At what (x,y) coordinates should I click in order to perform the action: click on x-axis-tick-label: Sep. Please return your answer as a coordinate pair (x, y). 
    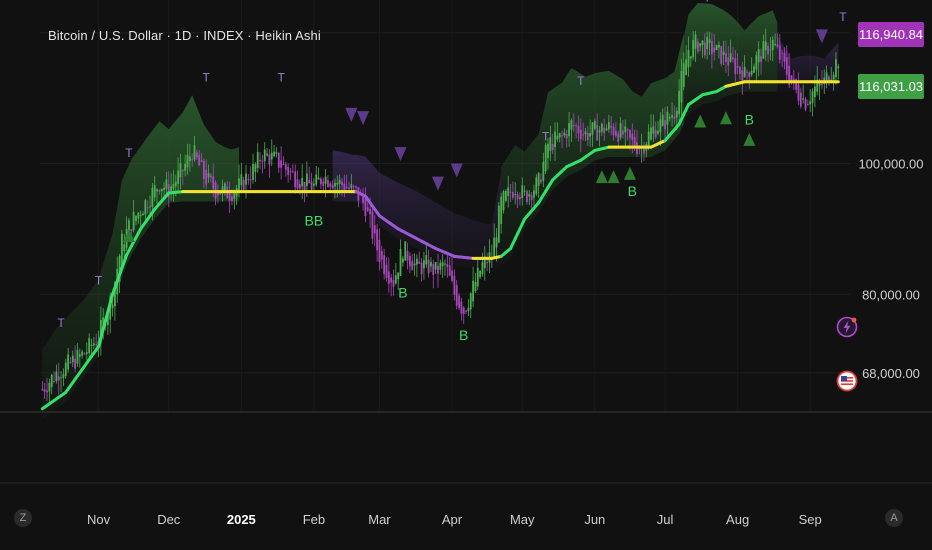
    Looking at the image, I should click on (810, 519).